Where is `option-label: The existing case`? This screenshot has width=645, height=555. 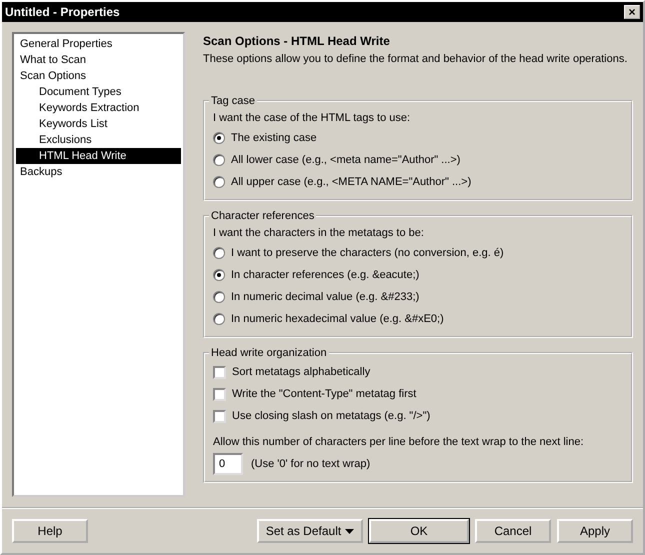
option-label: The existing case is located at coordinates (274, 138).